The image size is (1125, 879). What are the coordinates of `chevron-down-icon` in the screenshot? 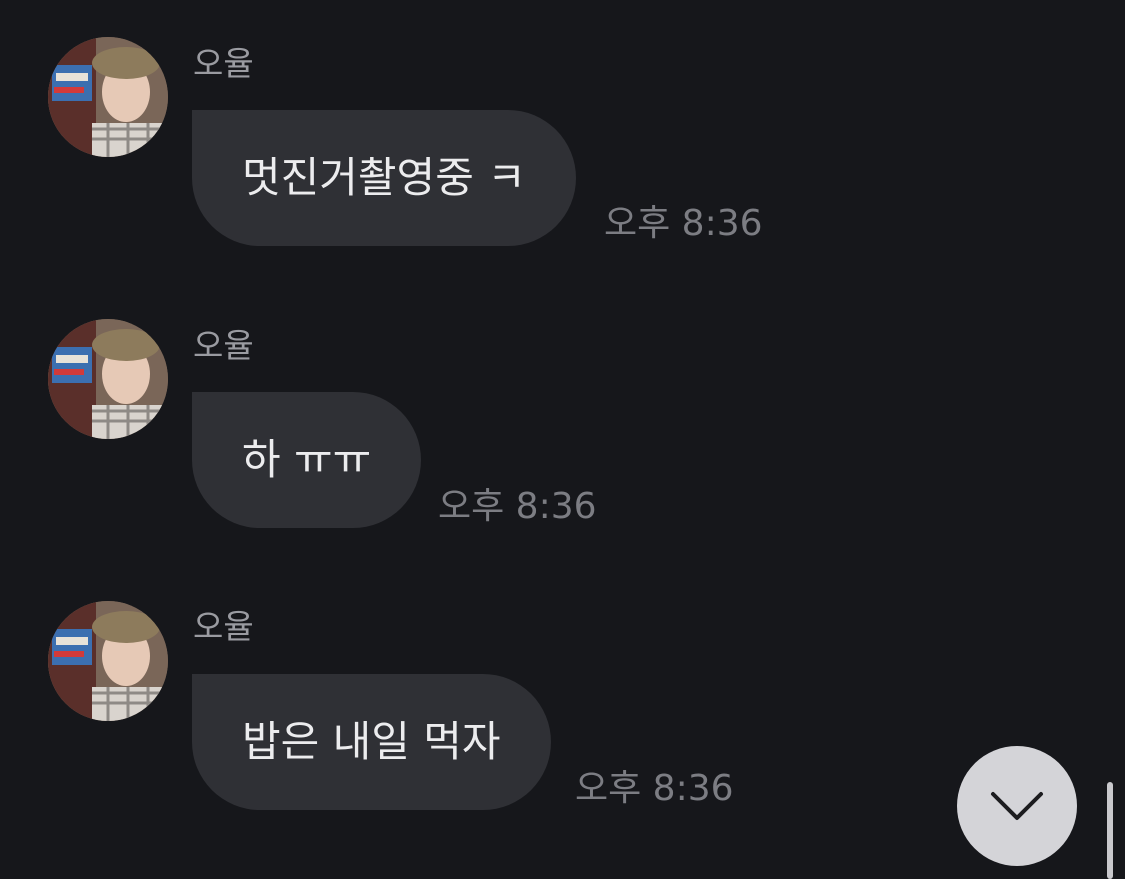 It's located at (1017, 806).